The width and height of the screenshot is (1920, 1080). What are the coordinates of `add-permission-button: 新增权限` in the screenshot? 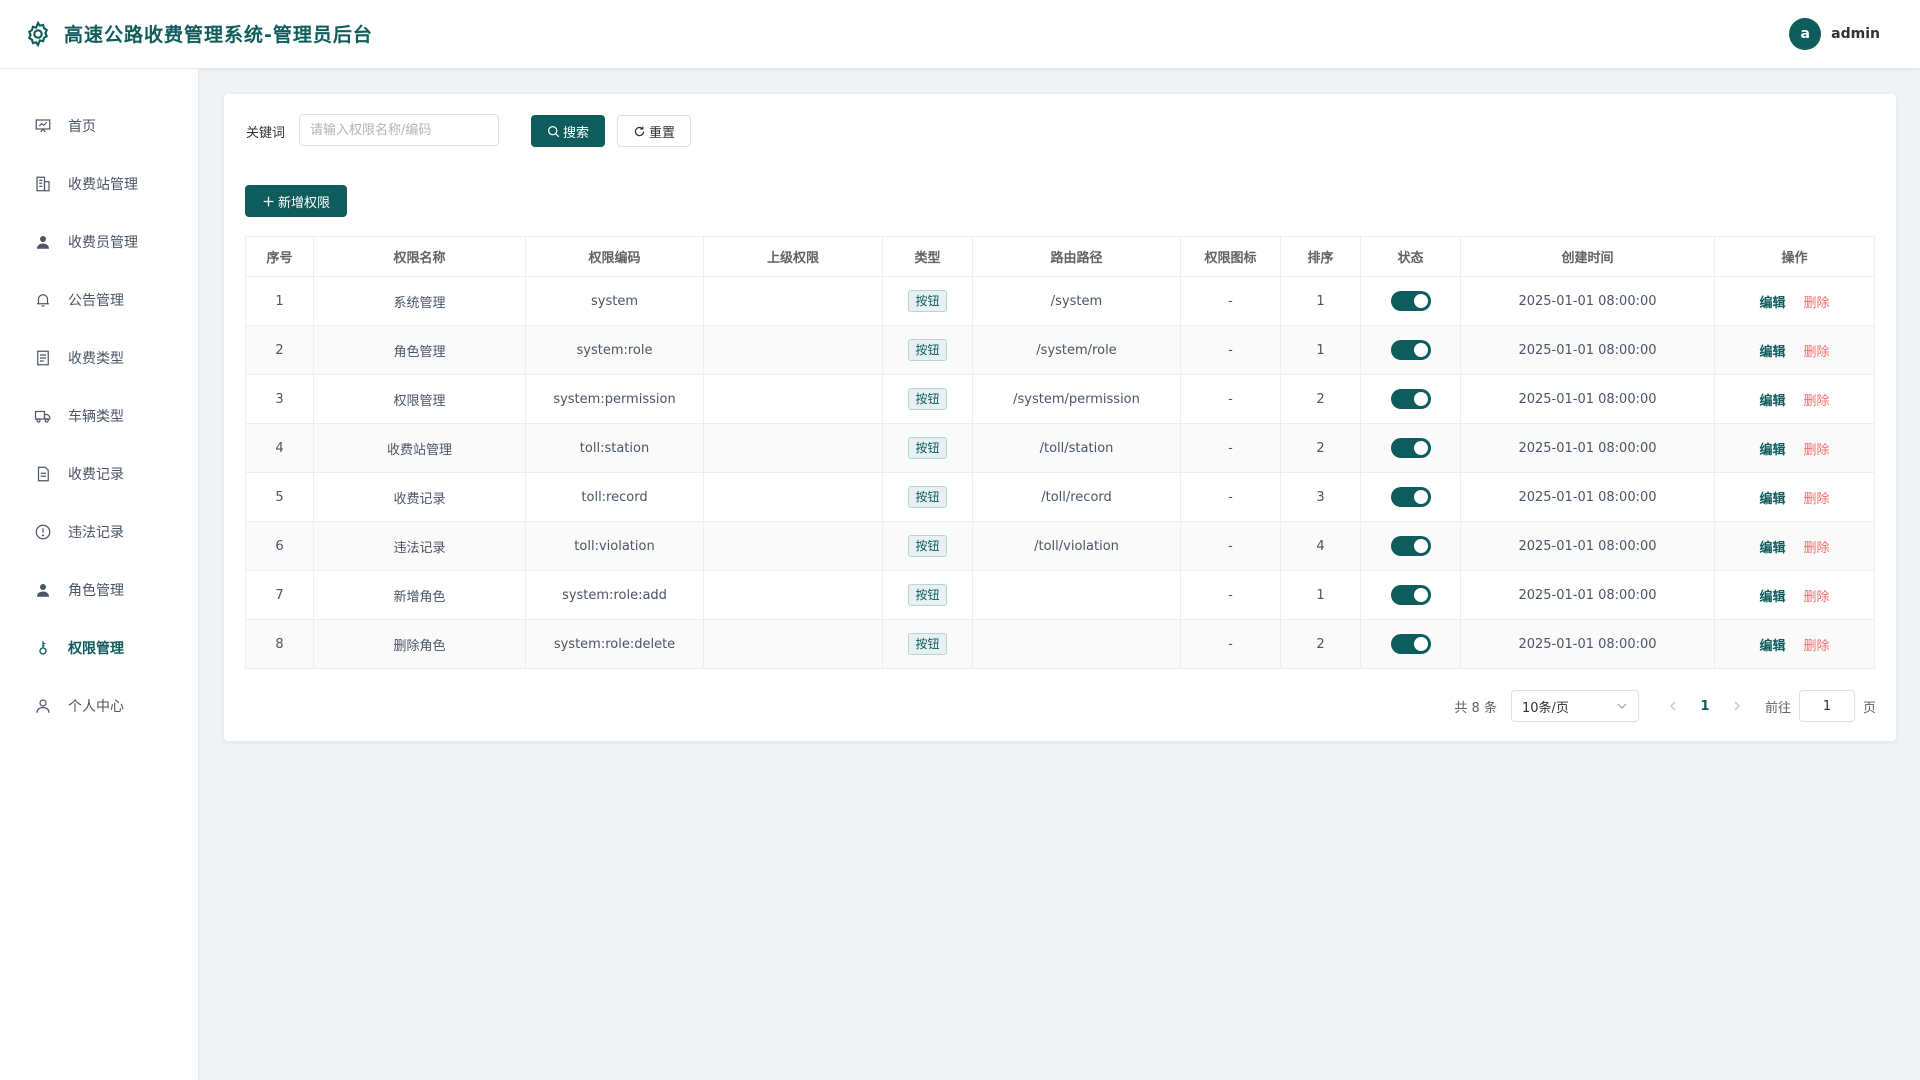 It's located at (296, 201).